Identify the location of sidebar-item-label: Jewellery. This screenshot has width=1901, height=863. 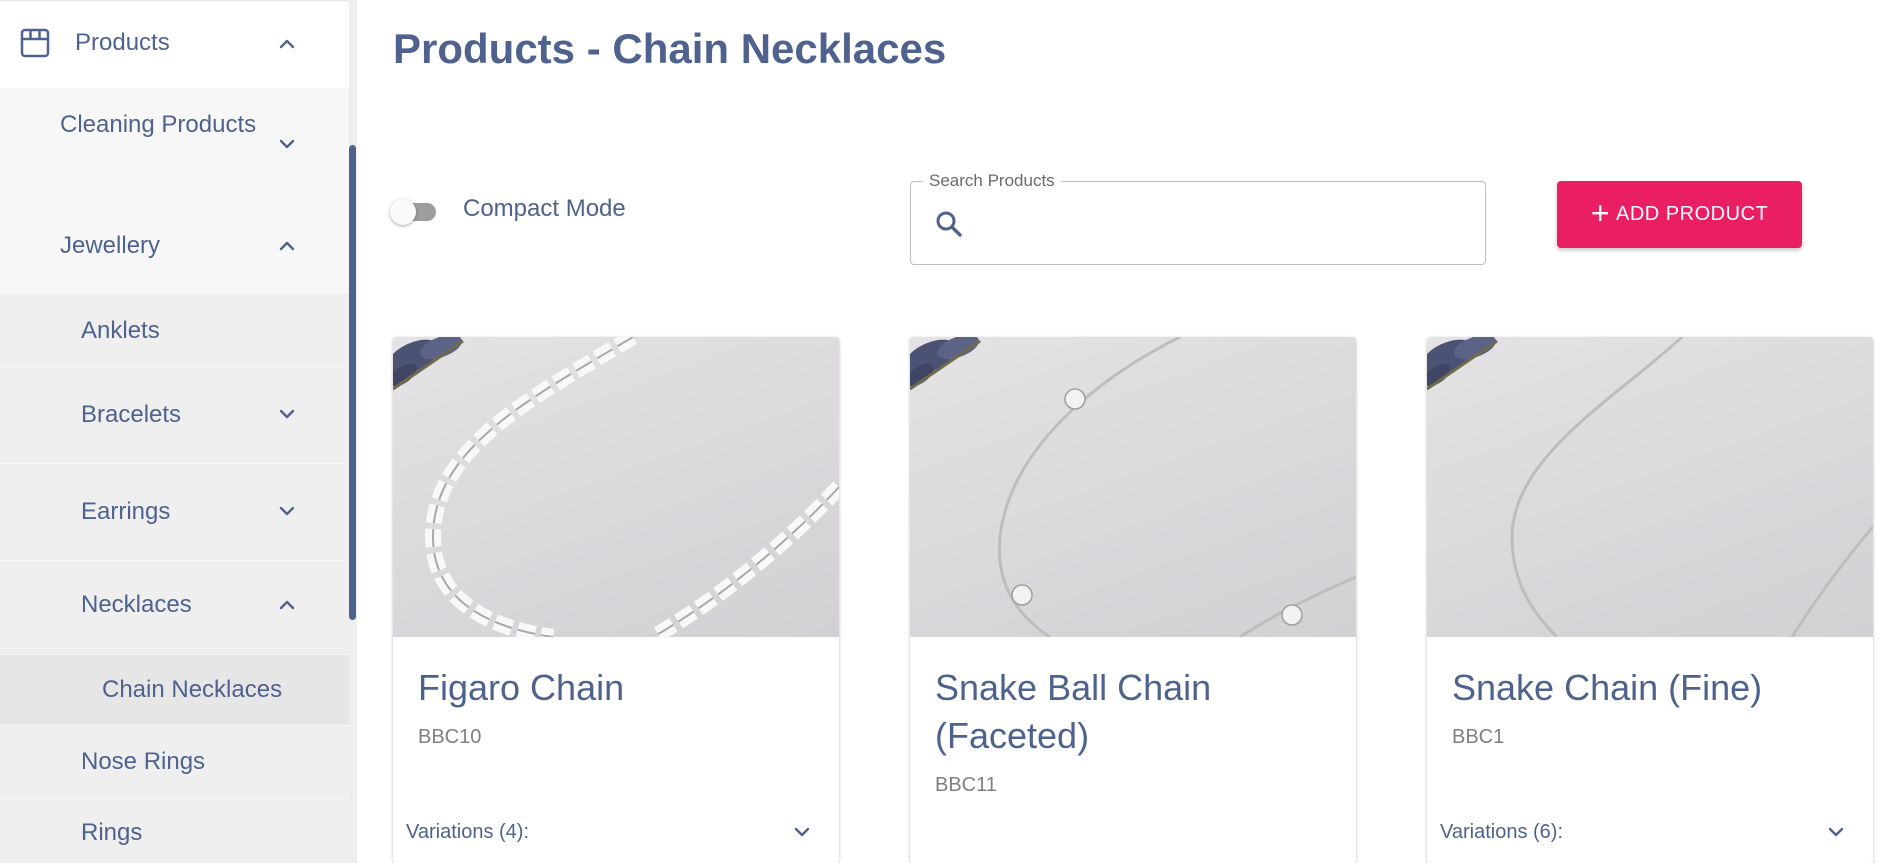
(110, 245).